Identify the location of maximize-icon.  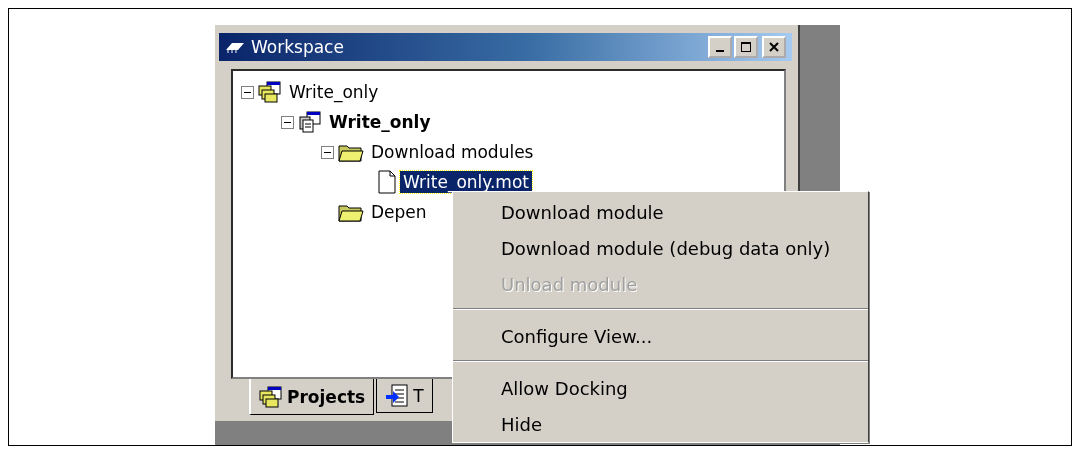
(746, 47).